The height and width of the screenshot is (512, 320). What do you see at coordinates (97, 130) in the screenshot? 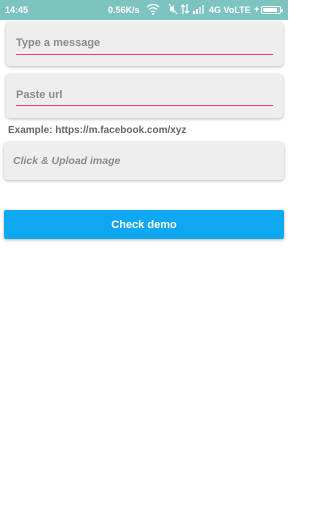
I see `url-example-text: Example: https://m.facebook.com/xyz` at bounding box center [97, 130].